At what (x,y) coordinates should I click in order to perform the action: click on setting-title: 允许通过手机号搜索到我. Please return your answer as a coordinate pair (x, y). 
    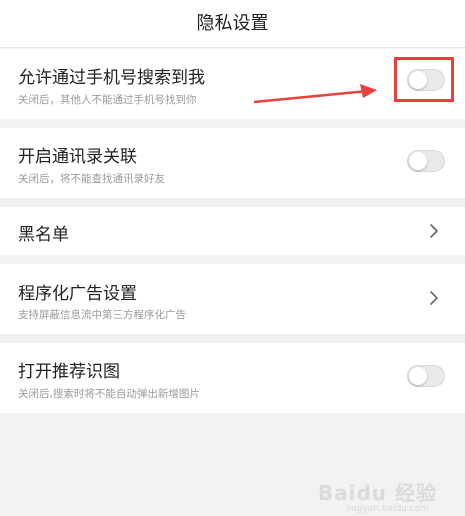
    Looking at the image, I should click on (111, 78).